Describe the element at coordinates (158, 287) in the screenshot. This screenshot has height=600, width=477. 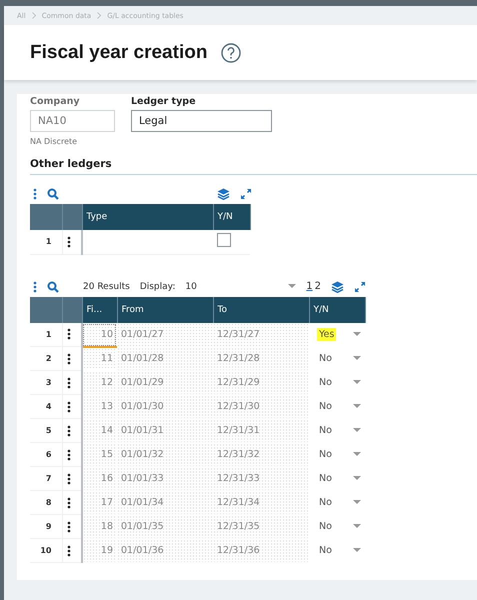
I see `display-label: Display:` at that location.